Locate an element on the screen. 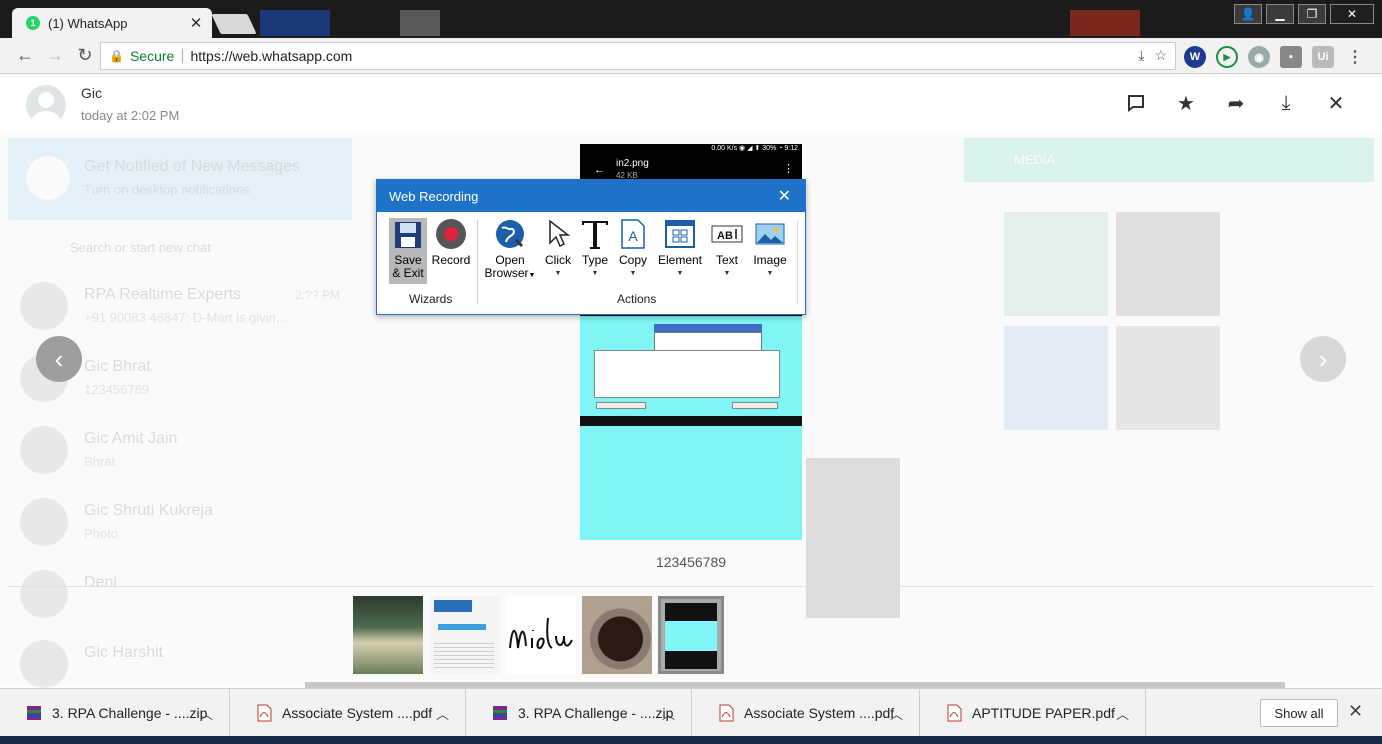 The width and height of the screenshot is (1382, 744). star-icon: ★ is located at coordinates (1186, 103).